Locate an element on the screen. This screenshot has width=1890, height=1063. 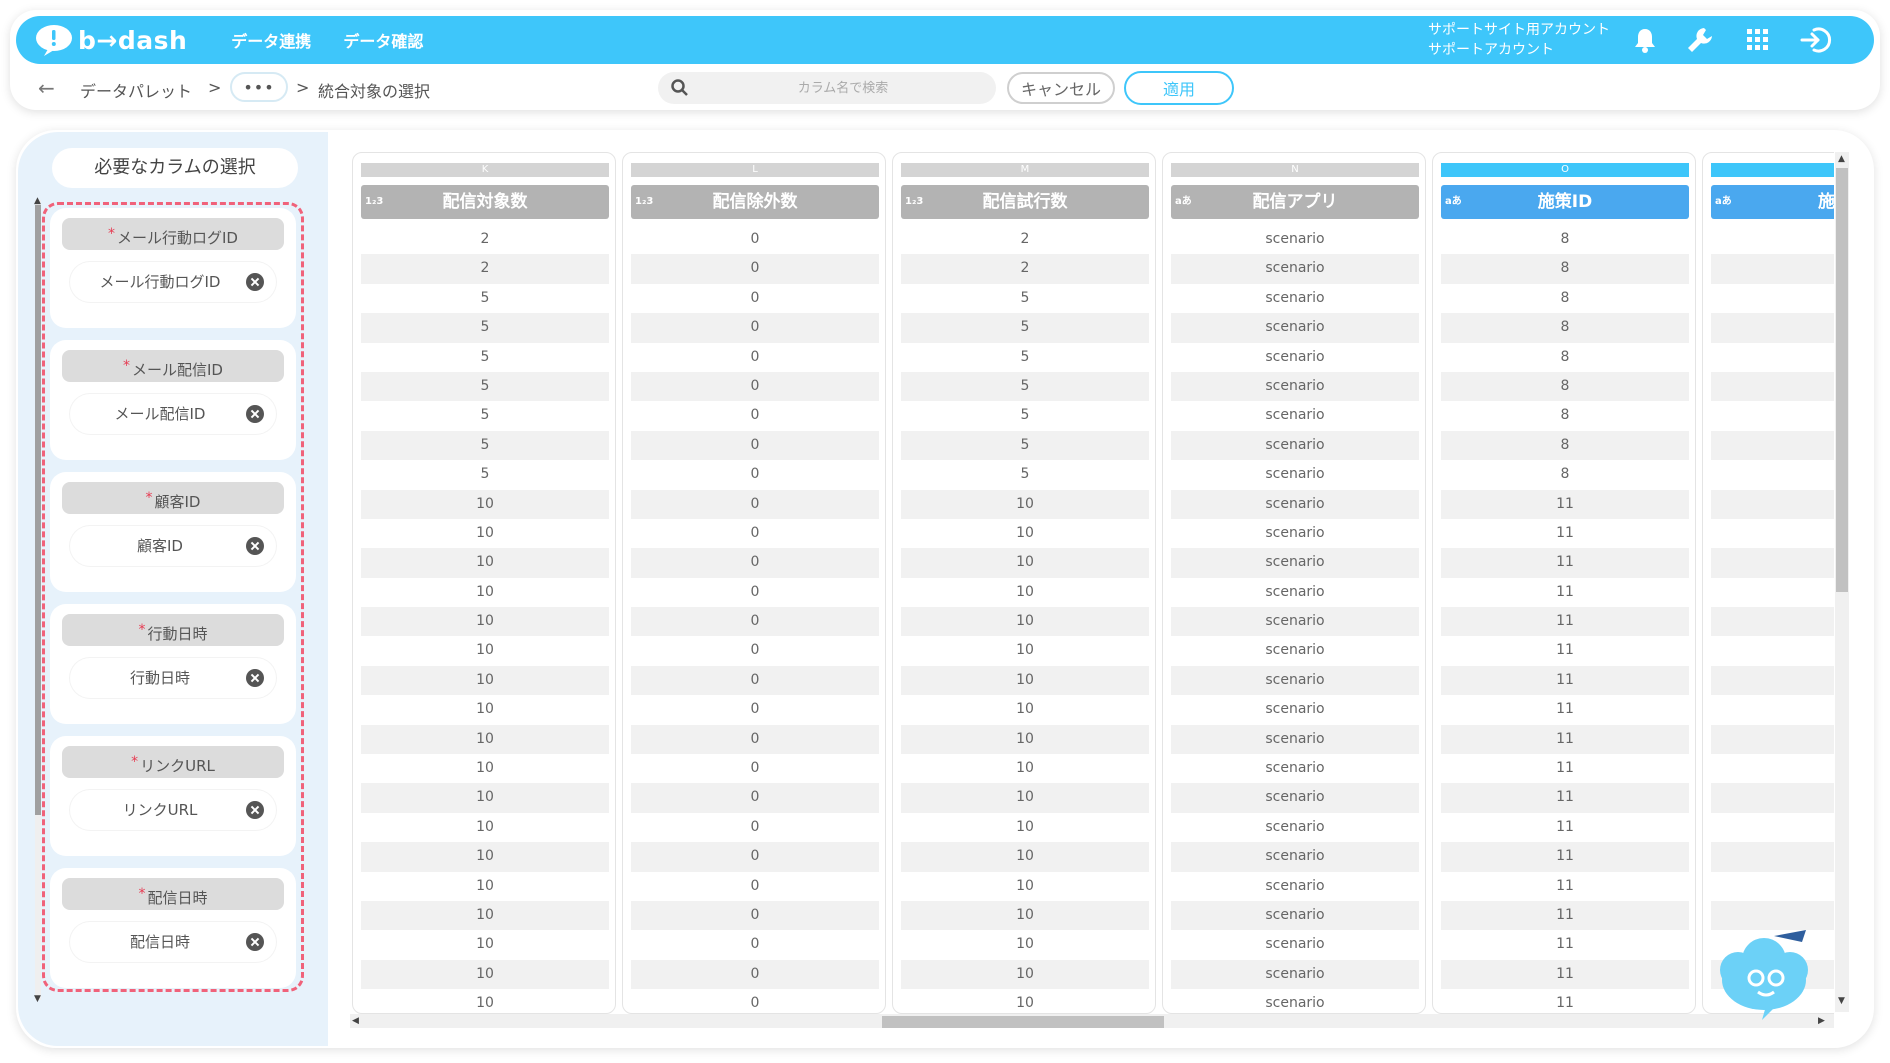
logout-icon is located at coordinates (1816, 40).